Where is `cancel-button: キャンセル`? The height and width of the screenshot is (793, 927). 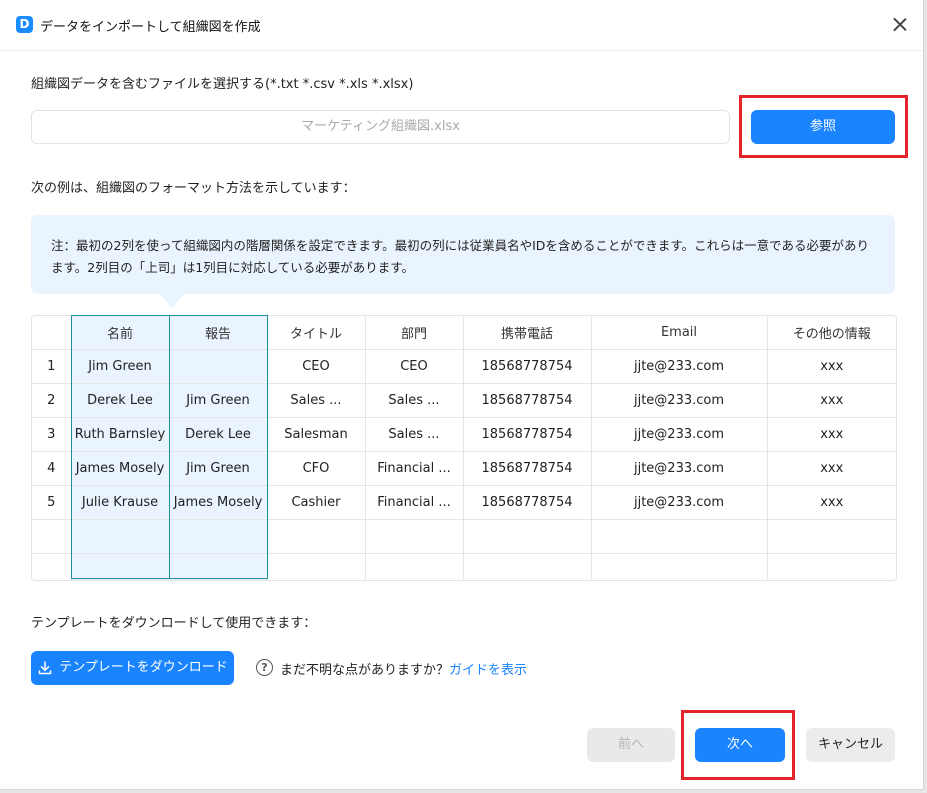 cancel-button: キャンセル is located at coordinates (850, 745).